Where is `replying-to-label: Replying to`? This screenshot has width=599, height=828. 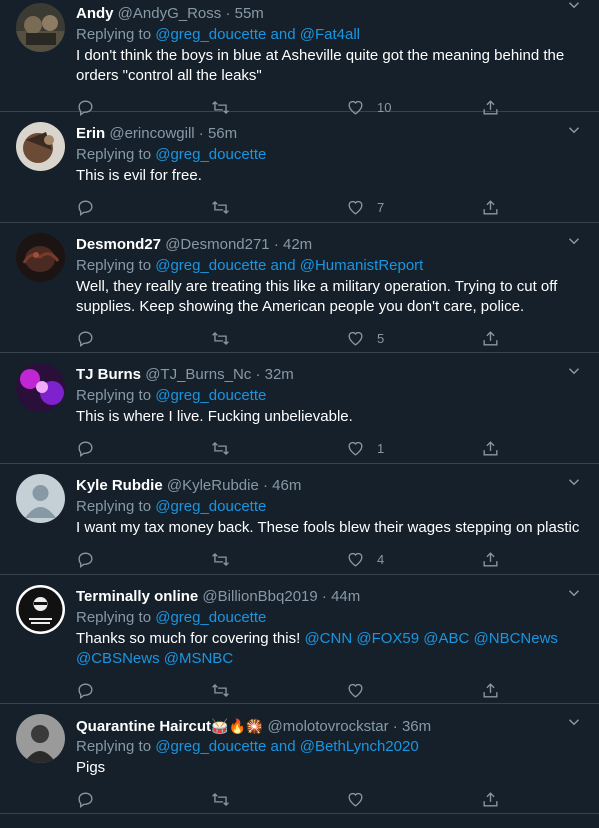 replying-to-label: Replying to is located at coordinates (114, 617).